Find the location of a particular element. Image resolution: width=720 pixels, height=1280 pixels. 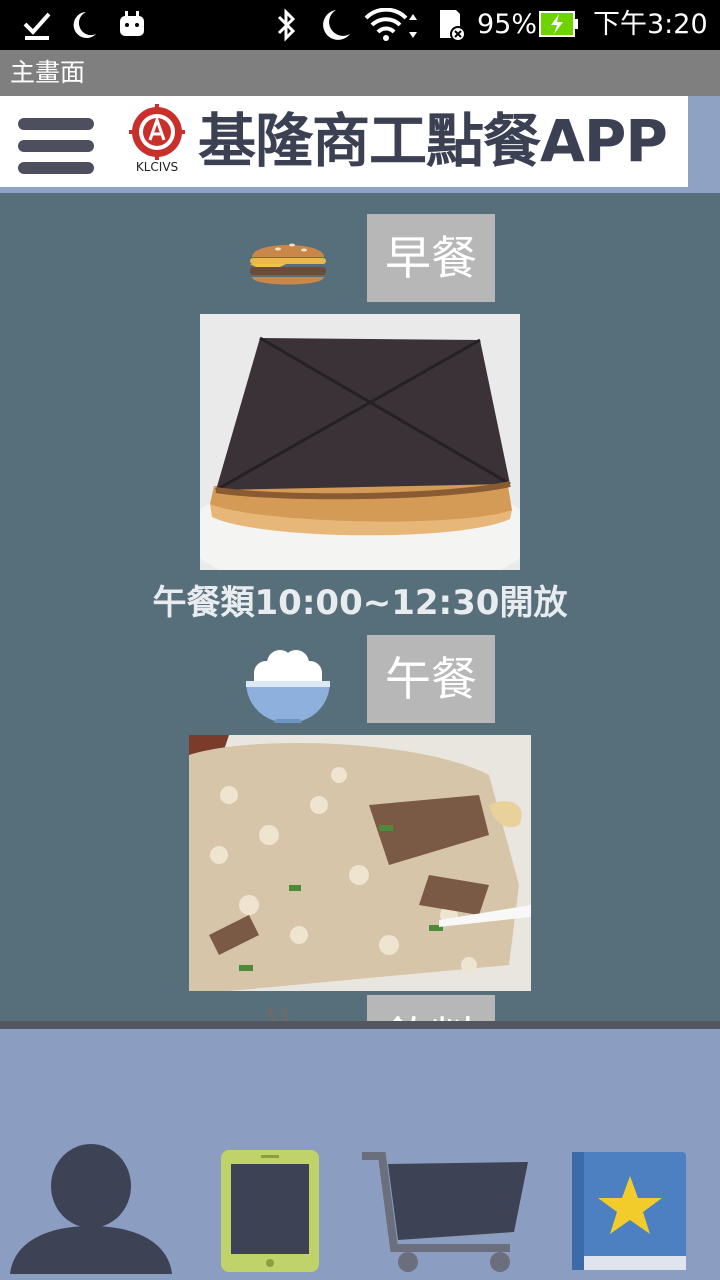

burger-icon is located at coordinates (288, 264).